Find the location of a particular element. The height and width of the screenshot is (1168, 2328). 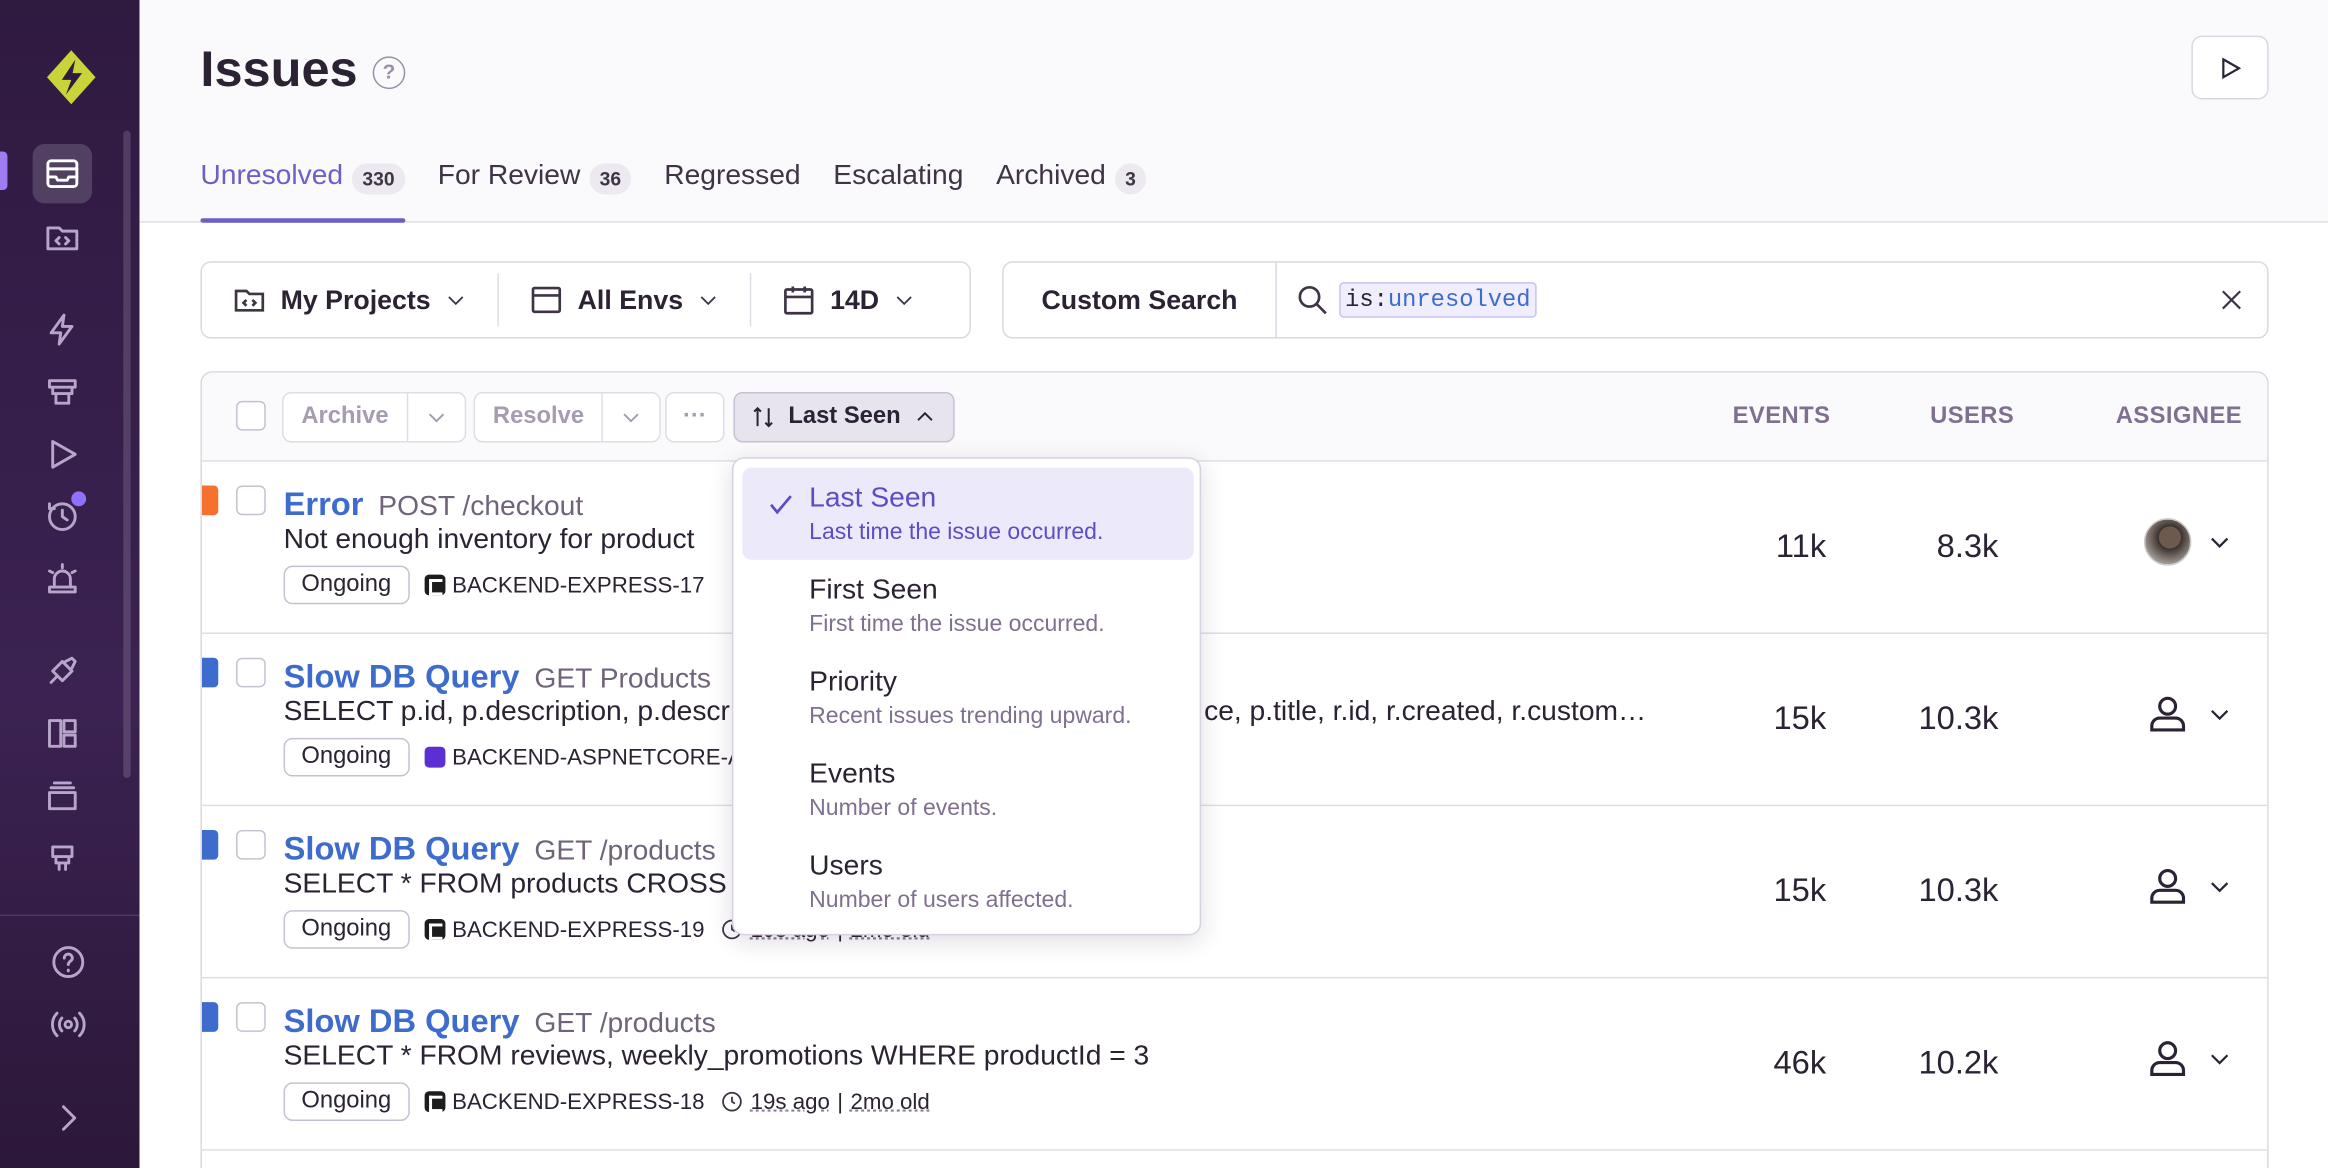

tab-unresolved: Unresolved 330 is located at coordinates (303, 183).